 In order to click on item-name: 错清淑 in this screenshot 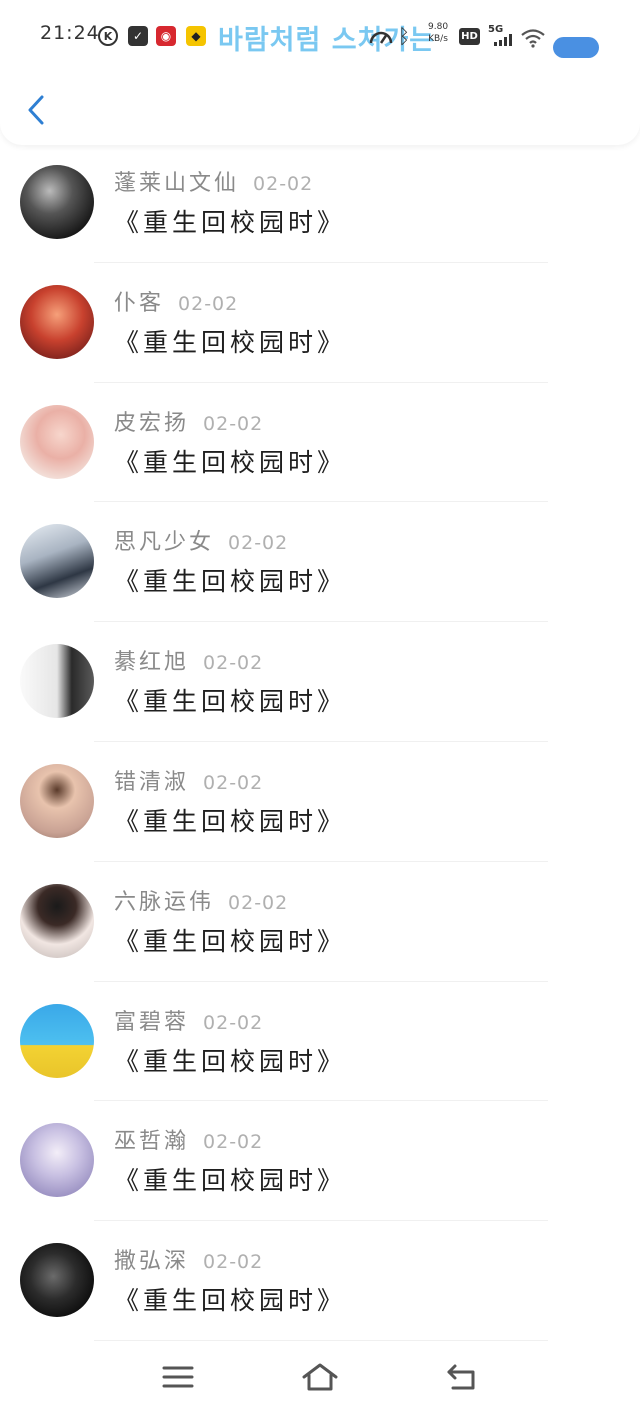, I will do `click(152, 782)`.